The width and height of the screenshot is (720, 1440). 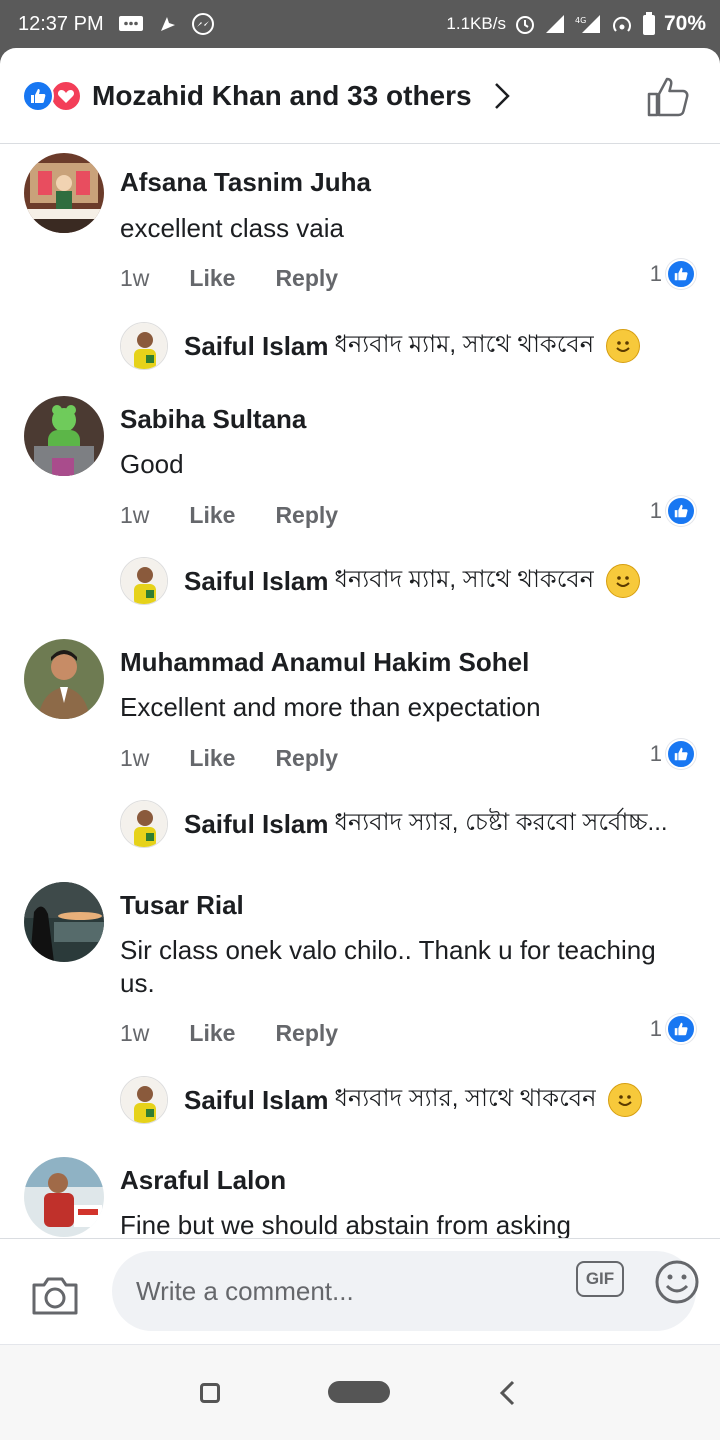 I want to click on comment-composer: Write a comment... GIF, so click(x=360, y=1291).